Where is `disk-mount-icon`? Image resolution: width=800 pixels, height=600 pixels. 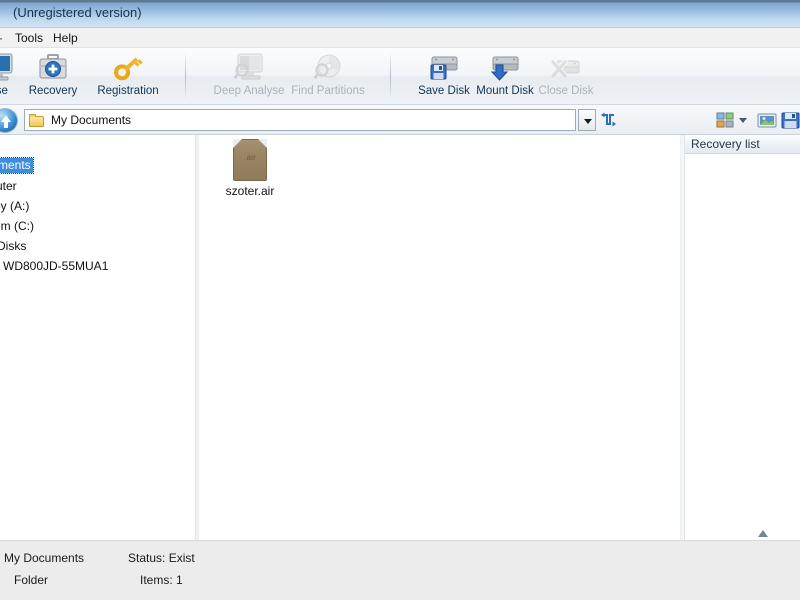 disk-mount-icon is located at coordinates (505, 67).